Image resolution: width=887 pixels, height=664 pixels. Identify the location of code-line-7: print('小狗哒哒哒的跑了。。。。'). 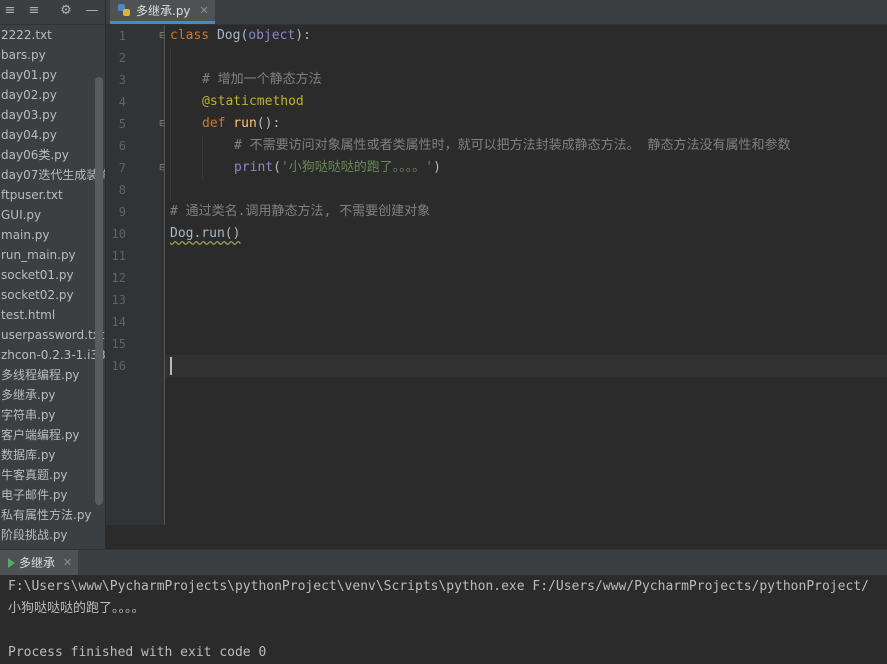
(337, 168).